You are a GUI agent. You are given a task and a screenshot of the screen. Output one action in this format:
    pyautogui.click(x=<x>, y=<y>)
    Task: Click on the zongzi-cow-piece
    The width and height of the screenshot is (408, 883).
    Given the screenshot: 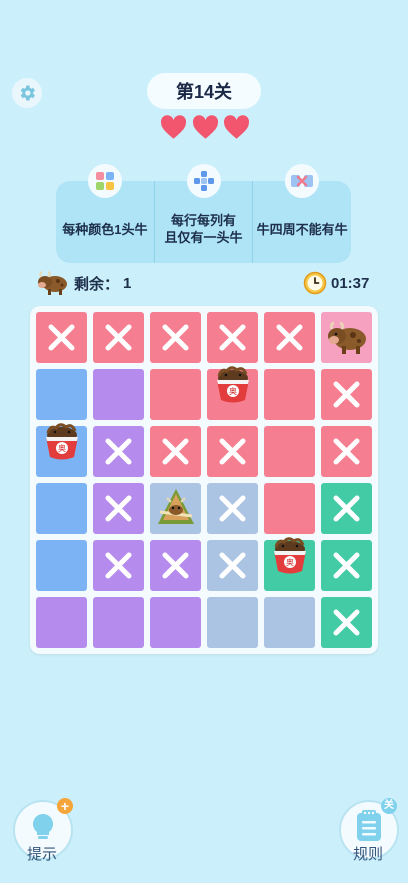 What is the action you would take?
    pyautogui.click(x=176, y=508)
    